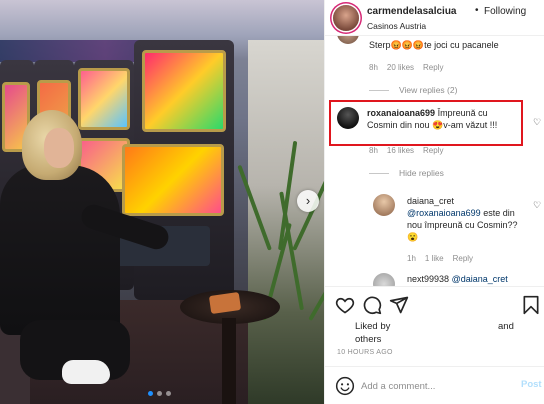 This screenshot has height=404, width=544. I want to click on smiley-icon, so click(345, 386).